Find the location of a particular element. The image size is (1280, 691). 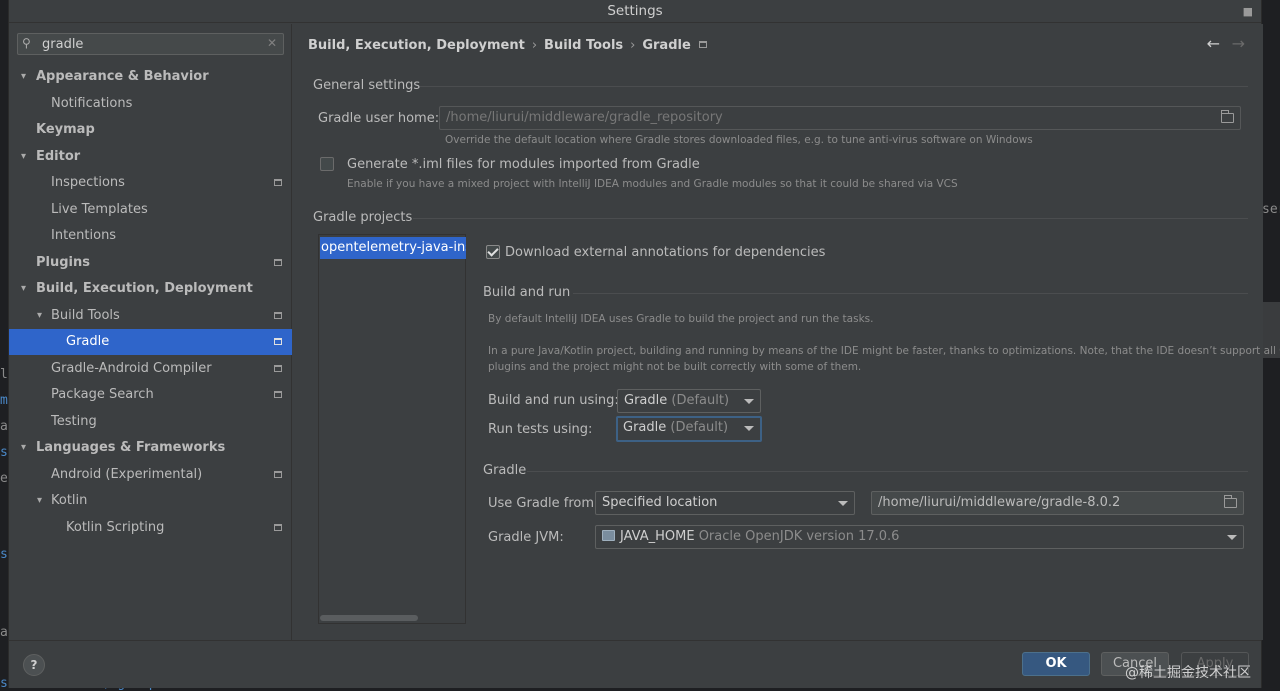

horizontal-scrollbar is located at coordinates (369, 618).